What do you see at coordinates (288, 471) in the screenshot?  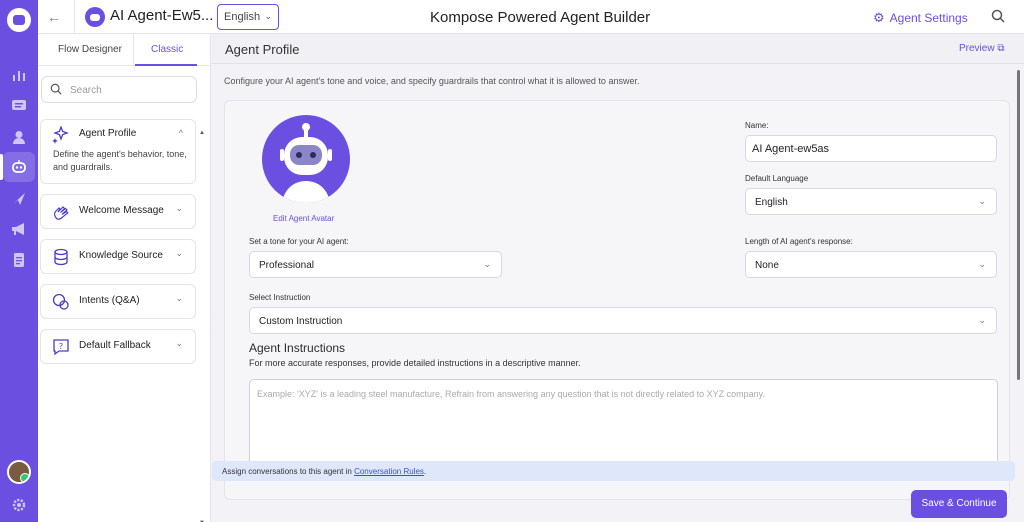 I see `notice-text: Assign conversations to this agent in` at bounding box center [288, 471].